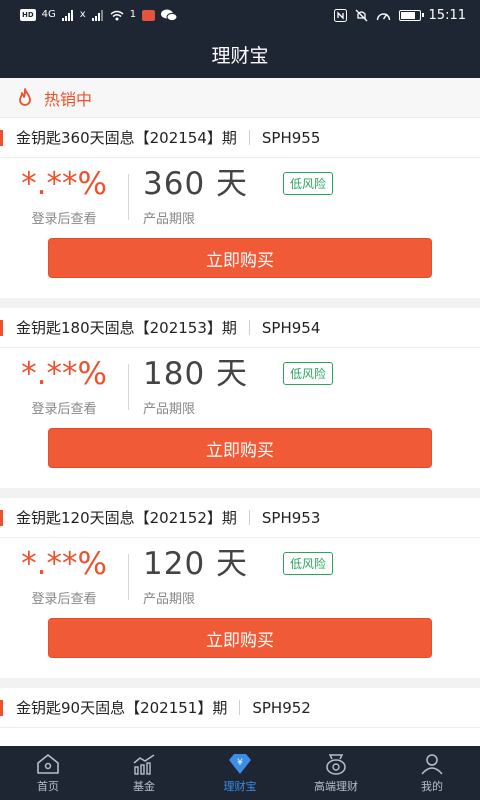 The width and height of the screenshot is (480, 800). Describe the element at coordinates (240, 737) in the screenshot. I see `product-info` at that location.